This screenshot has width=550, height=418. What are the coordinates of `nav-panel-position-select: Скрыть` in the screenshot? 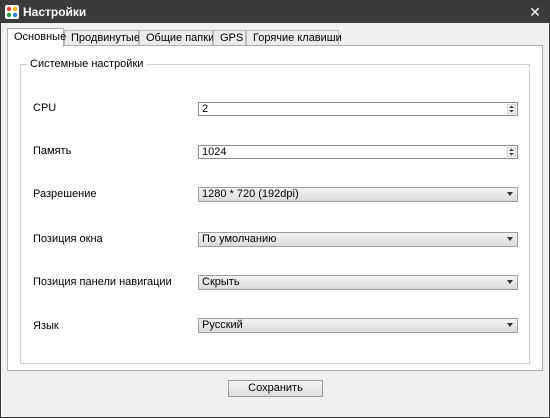 It's located at (358, 282).